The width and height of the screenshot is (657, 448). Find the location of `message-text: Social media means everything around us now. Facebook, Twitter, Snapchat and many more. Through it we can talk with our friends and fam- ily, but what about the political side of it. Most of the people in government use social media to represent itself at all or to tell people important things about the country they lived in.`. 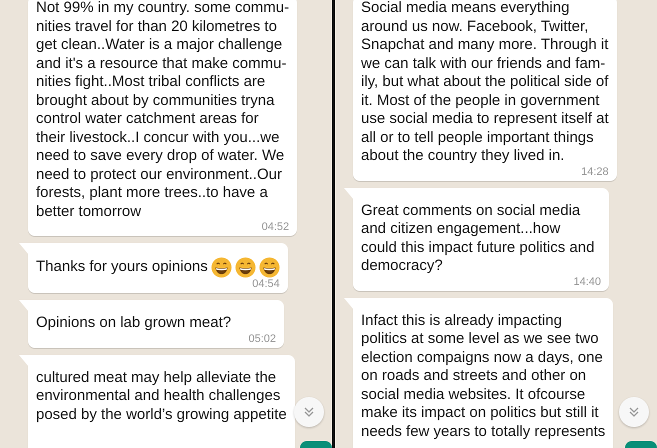

message-text: Social media means everything around us now. Facebook, Twitter, Snapchat and many more. Through it we can talk with our friends and fam- ily, but what about the political side of it. Most of the people in government use social media to represent itself at all or to tell people important things about the country they lived in. is located at coordinates (485, 83).